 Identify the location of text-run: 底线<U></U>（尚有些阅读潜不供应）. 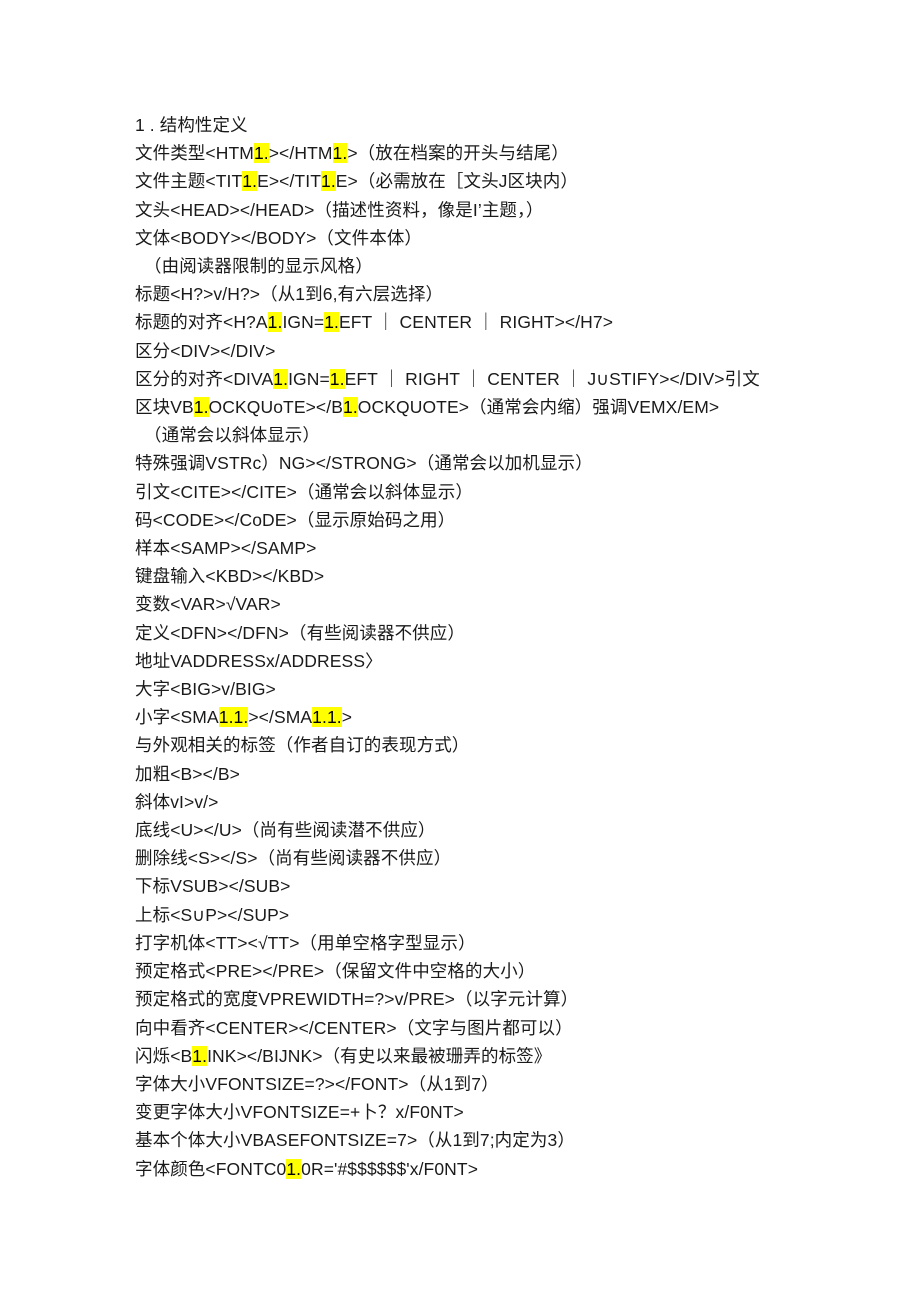
(285, 830).